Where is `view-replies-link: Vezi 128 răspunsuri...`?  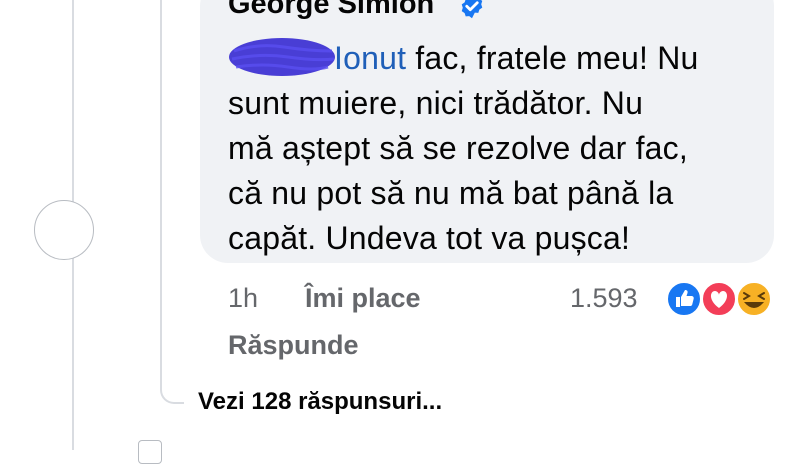 view-replies-link: Vezi 128 răspunsuri... is located at coordinates (320, 402).